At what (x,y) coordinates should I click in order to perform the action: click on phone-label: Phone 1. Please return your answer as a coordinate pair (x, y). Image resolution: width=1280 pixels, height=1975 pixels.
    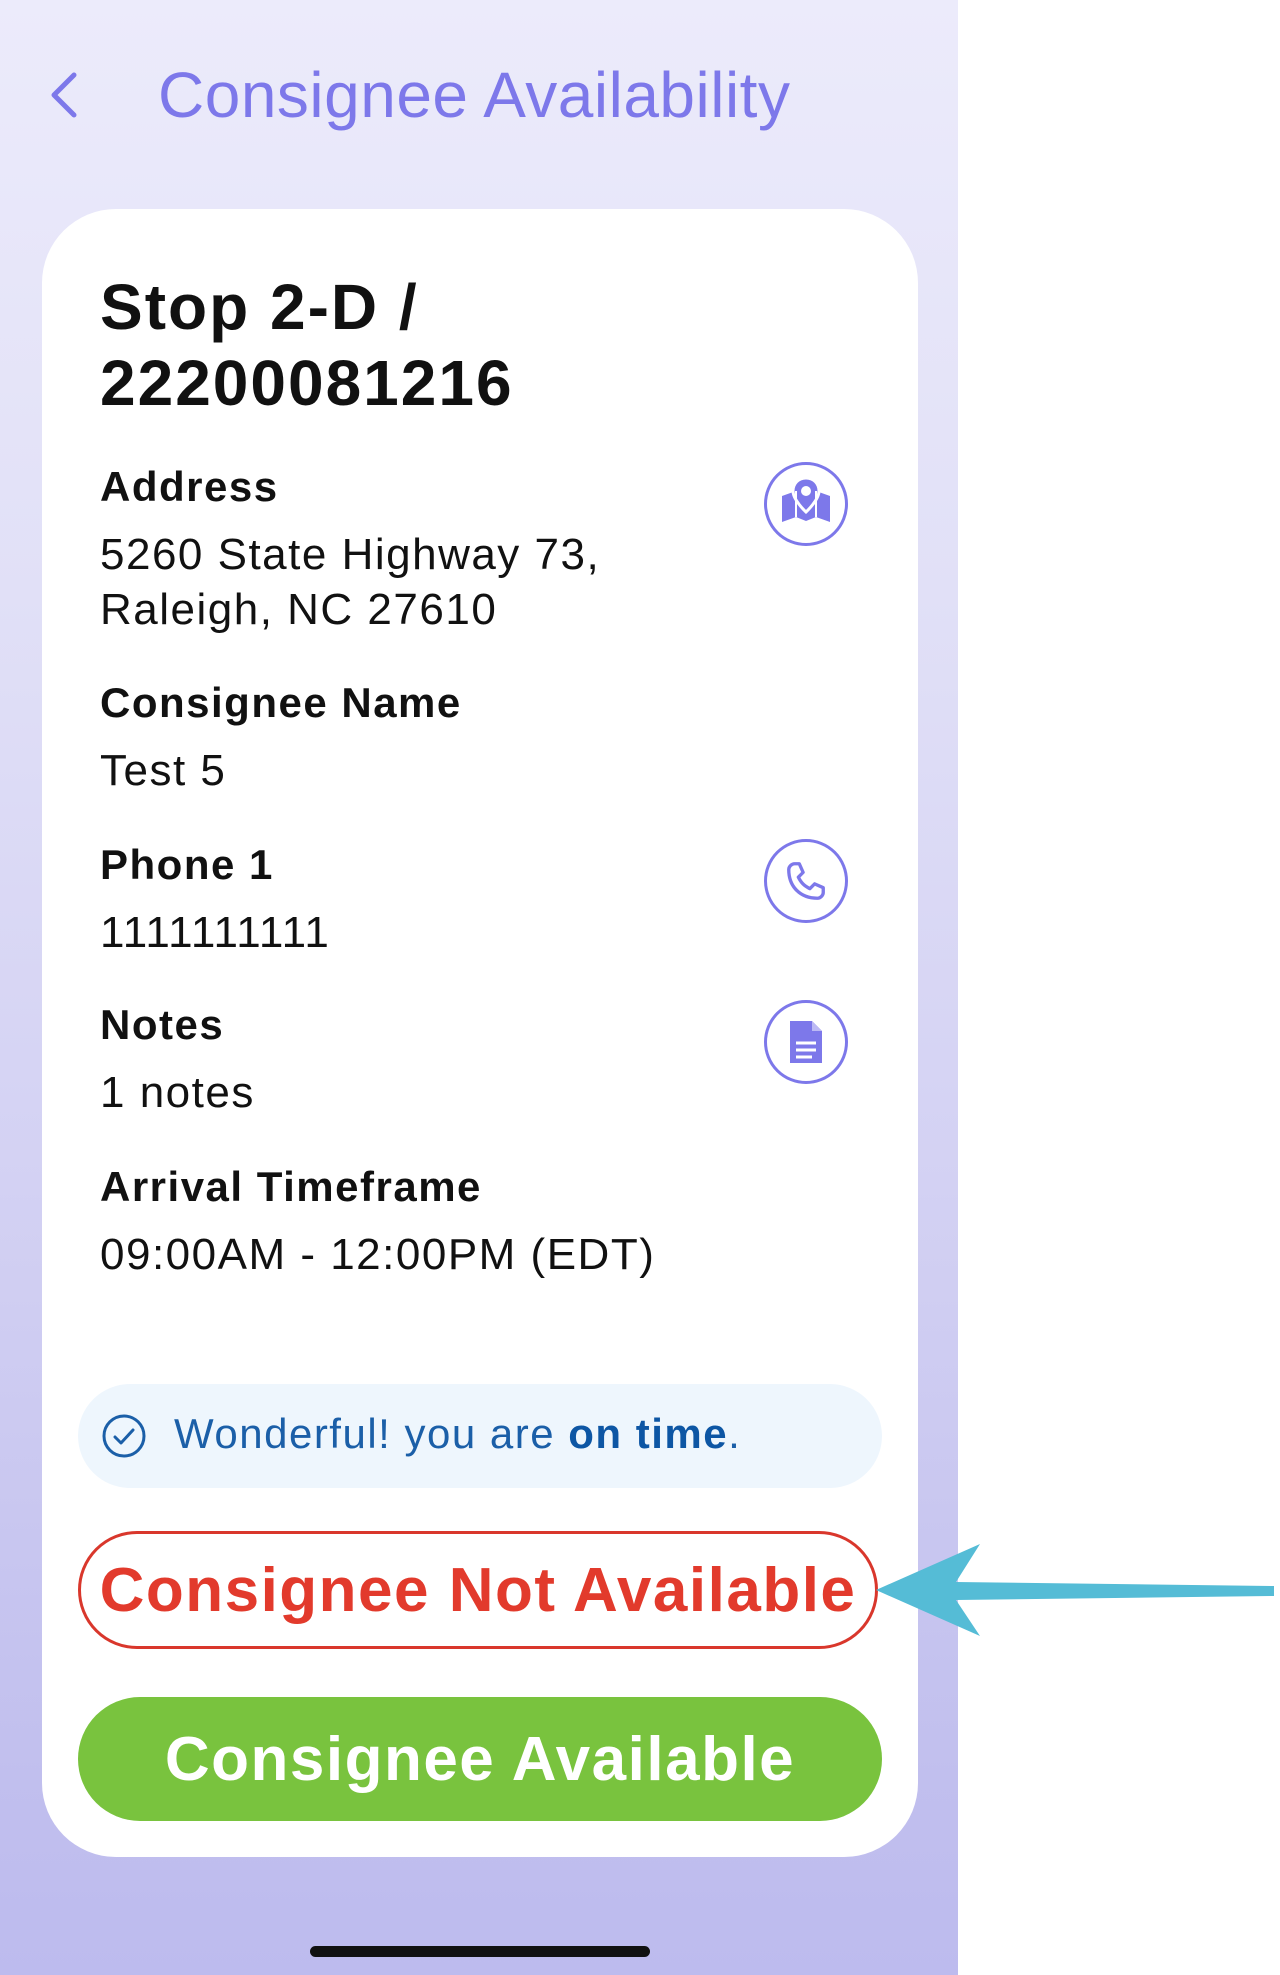
    Looking at the image, I should click on (187, 864).